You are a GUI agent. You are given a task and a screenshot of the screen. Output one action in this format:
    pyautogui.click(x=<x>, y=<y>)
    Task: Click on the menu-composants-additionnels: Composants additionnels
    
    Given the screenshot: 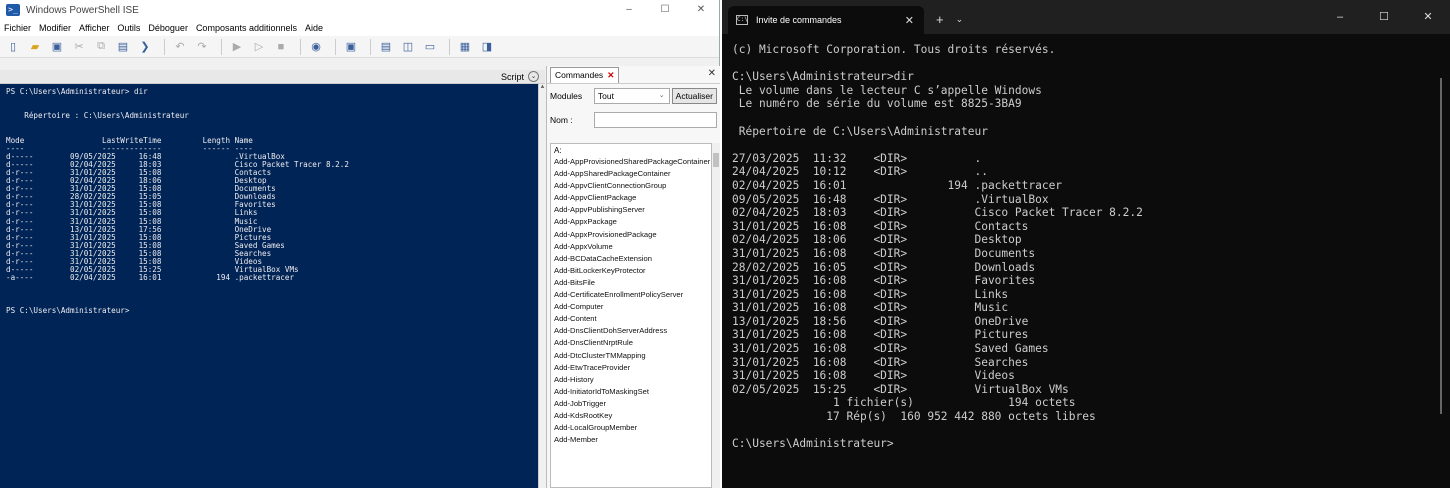 What is the action you would take?
    pyautogui.click(x=246, y=28)
    